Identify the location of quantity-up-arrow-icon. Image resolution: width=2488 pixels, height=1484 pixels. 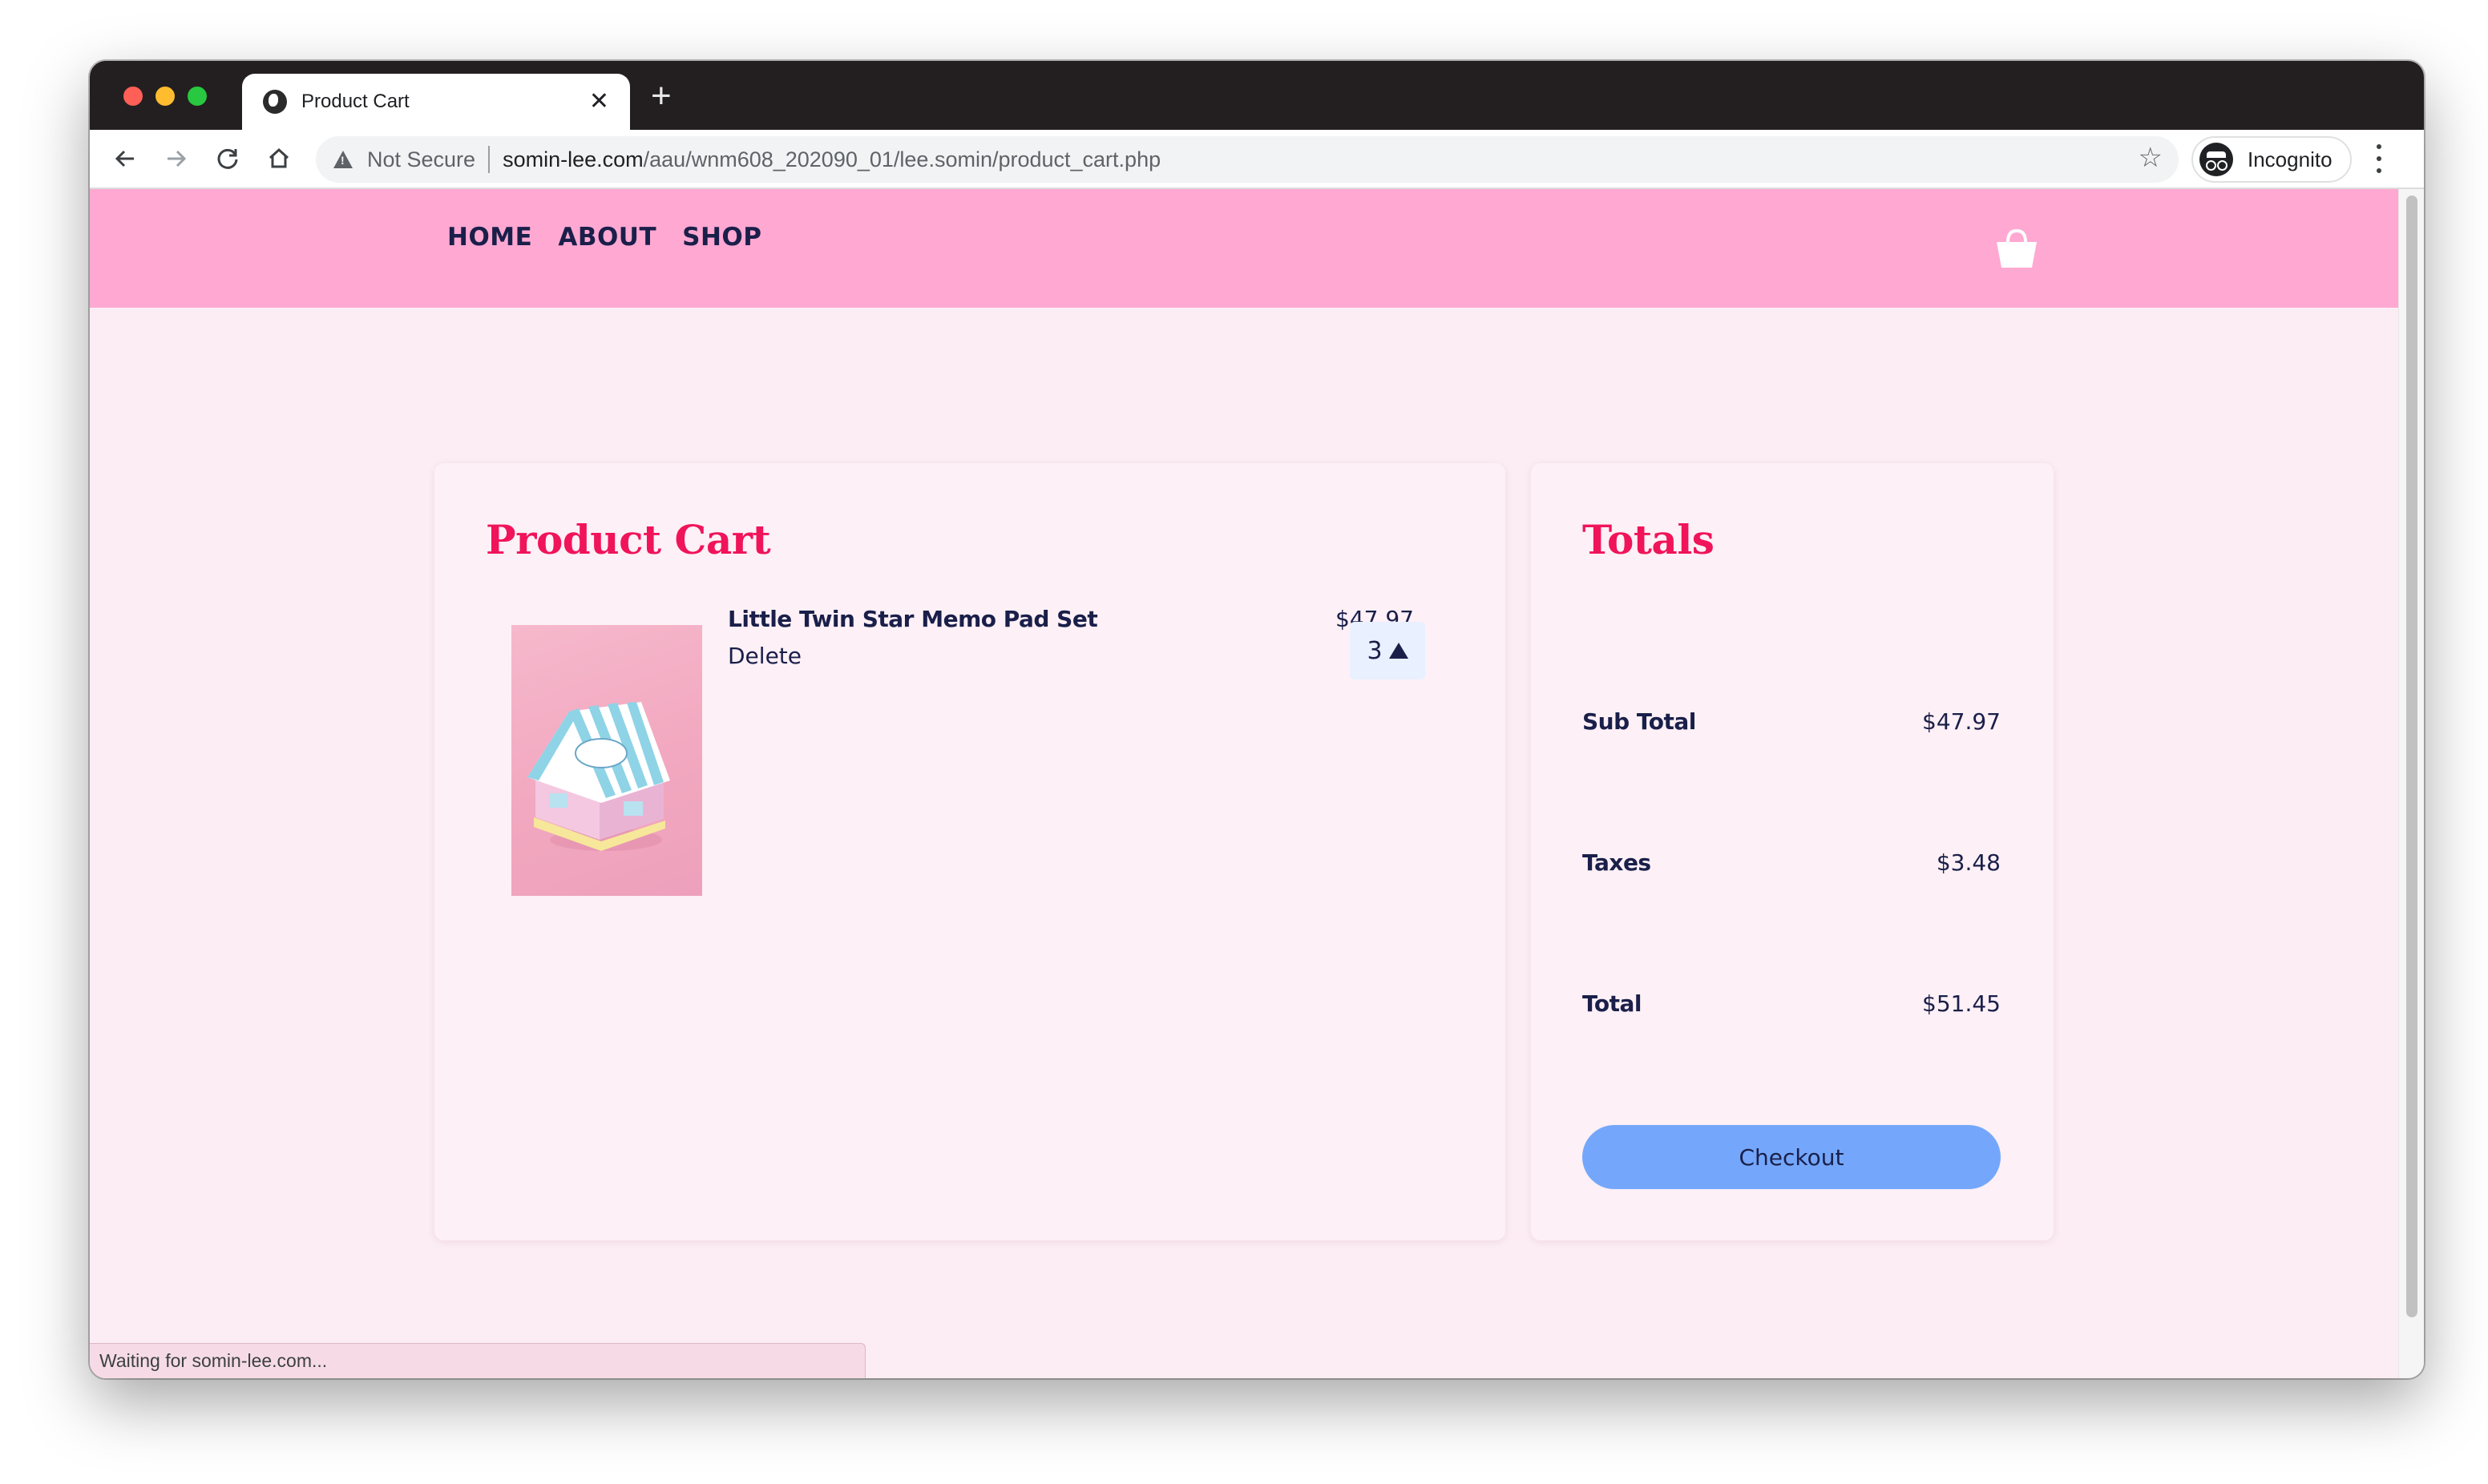
(1398, 651).